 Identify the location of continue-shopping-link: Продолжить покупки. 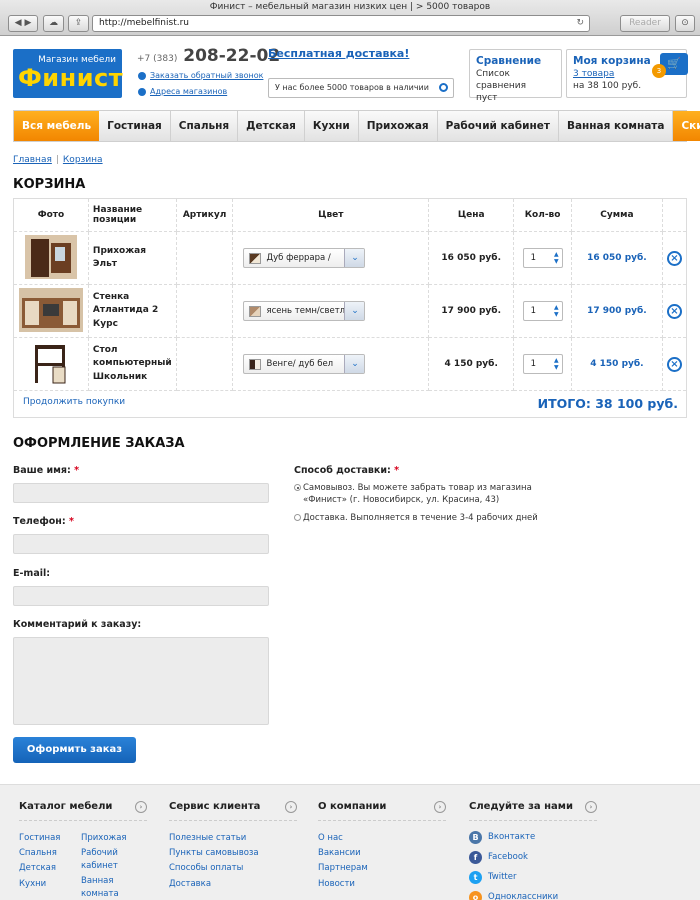
(74, 402).